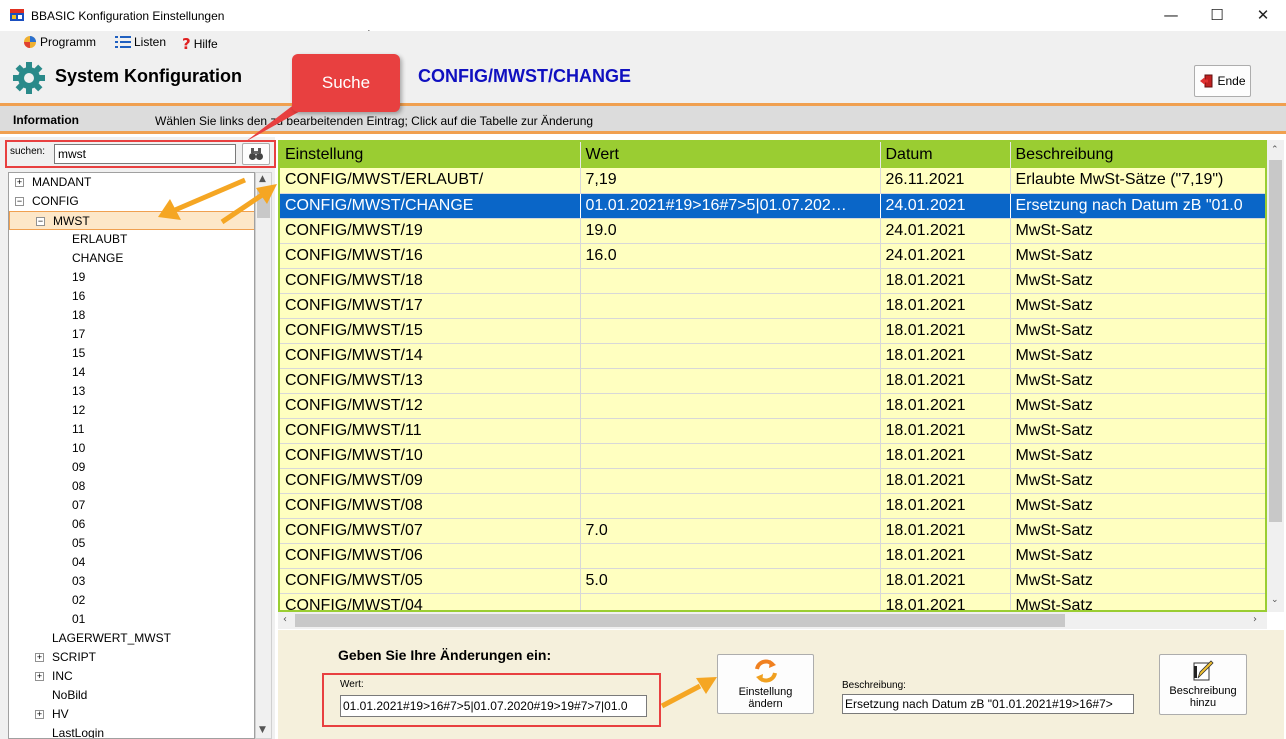 The width and height of the screenshot is (1286, 739). Describe the element at coordinates (131, 543) in the screenshot. I see `tree-node: 05` at that location.